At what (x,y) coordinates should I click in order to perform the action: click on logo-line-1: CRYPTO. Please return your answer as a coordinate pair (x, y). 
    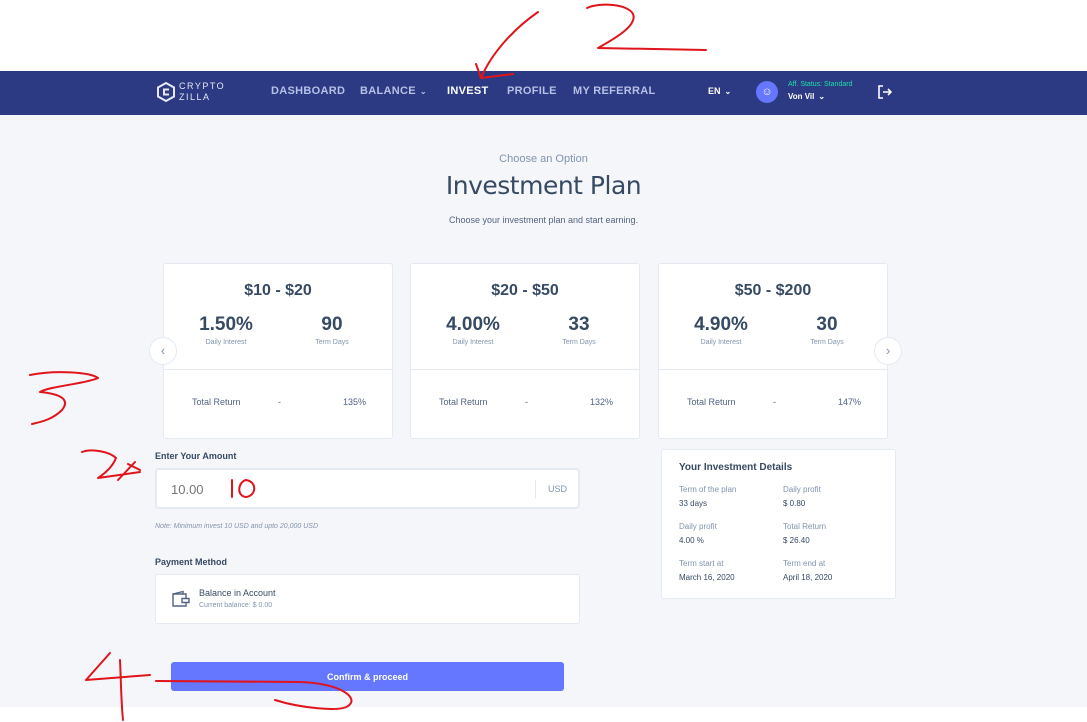
    Looking at the image, I should click on (202, 86).